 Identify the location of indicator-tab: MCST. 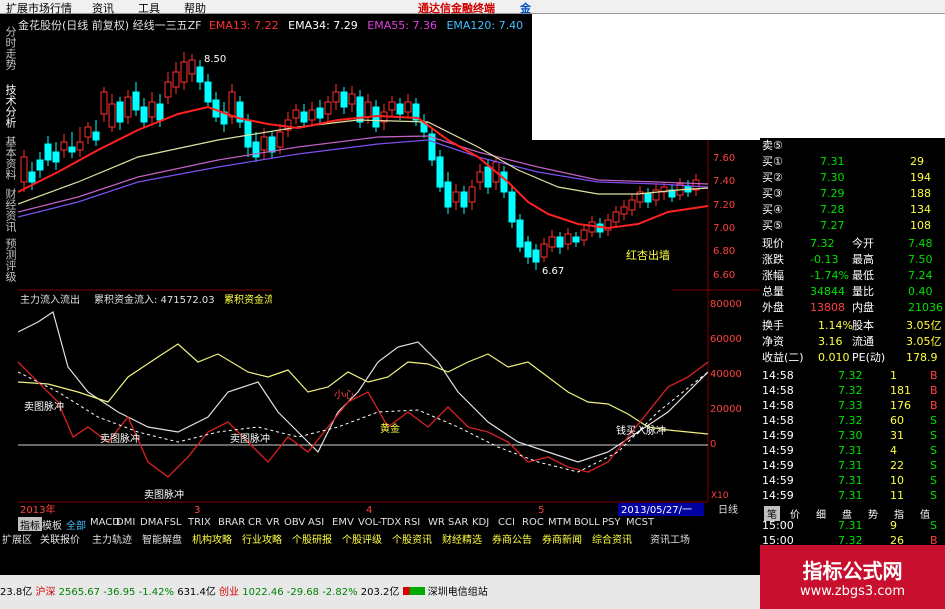
(640, 522).